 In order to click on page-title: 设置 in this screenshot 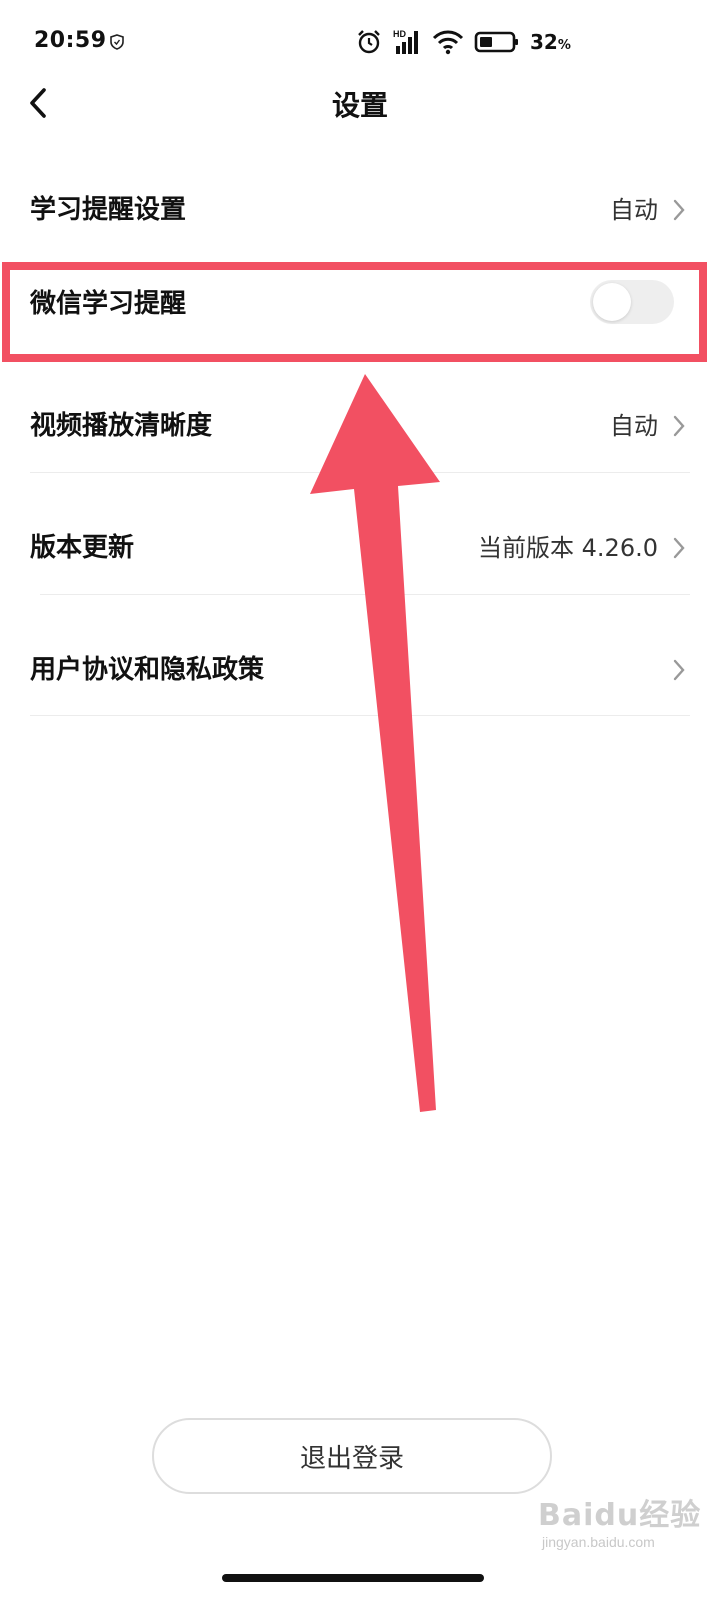, I will do `click(359, 105)`.